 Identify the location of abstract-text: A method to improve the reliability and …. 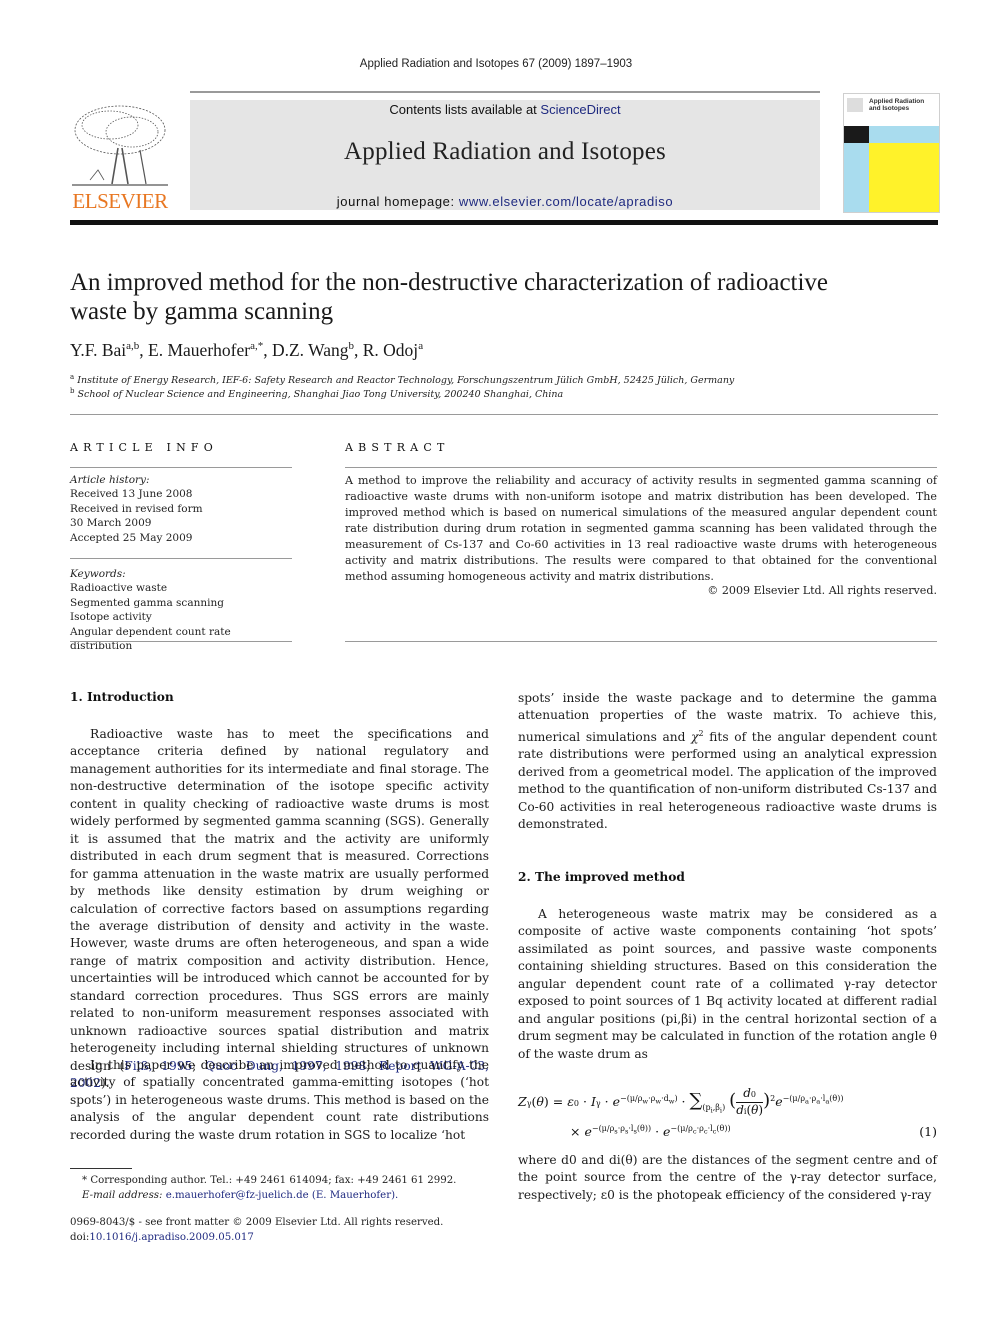
(641, 528).